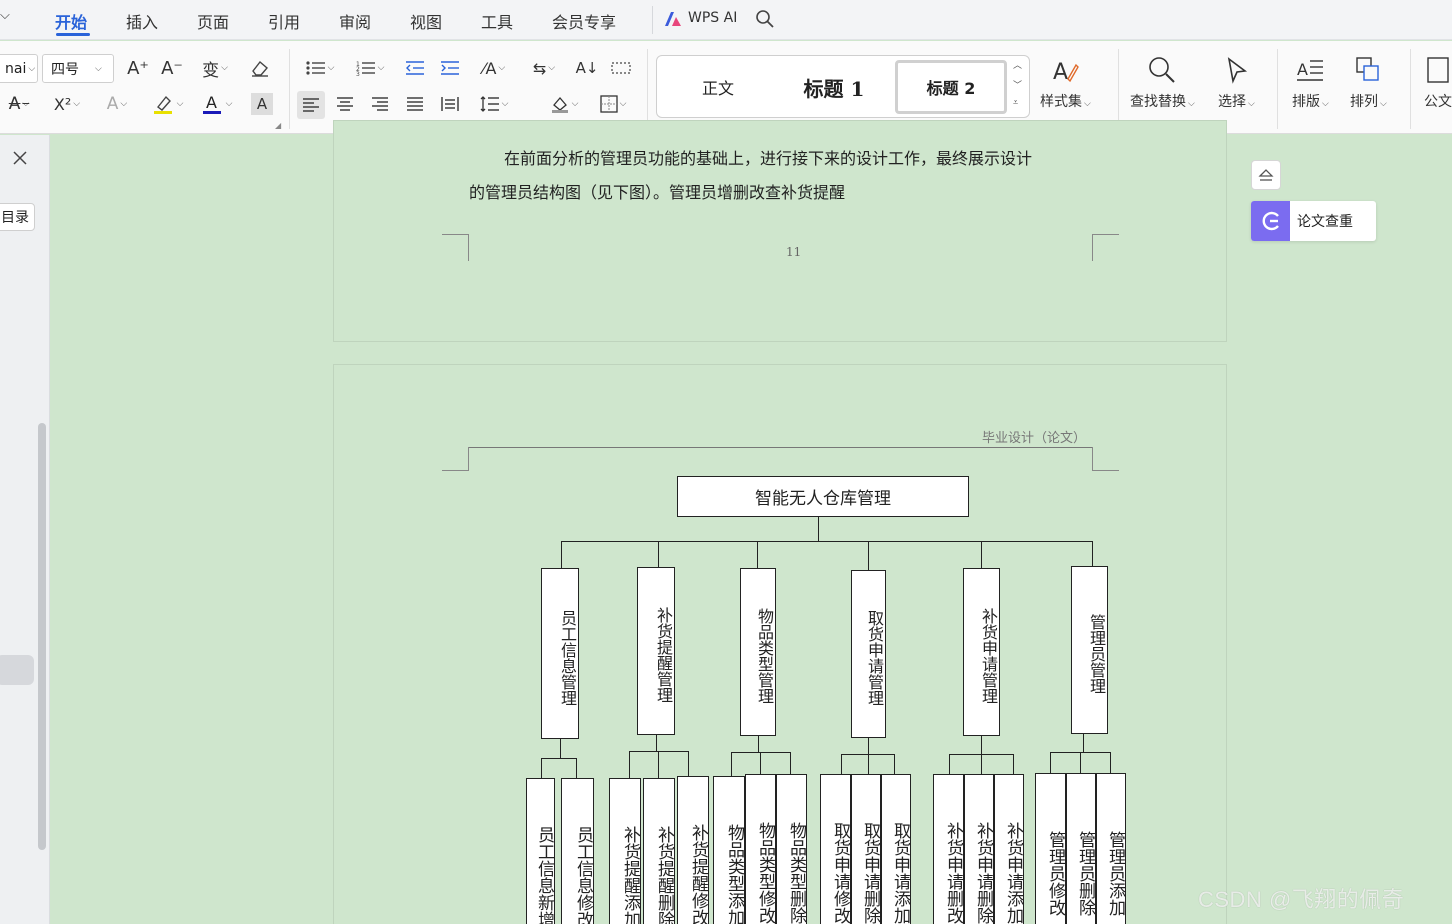  What do you see at coordinates (1017, 64) in the screenshot?
I see `gallery-up-icon: ︿` at bounding box center [1017, 64].